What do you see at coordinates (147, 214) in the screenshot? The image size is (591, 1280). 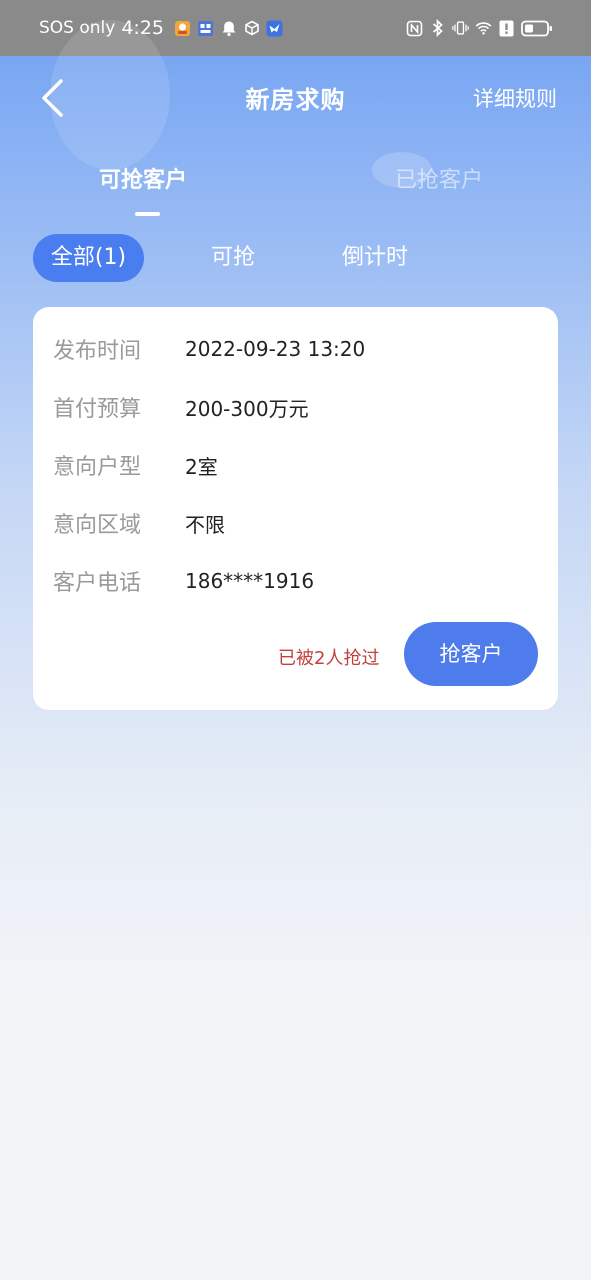 I see `tab-active-indicator` at bounding box center [147, 214].